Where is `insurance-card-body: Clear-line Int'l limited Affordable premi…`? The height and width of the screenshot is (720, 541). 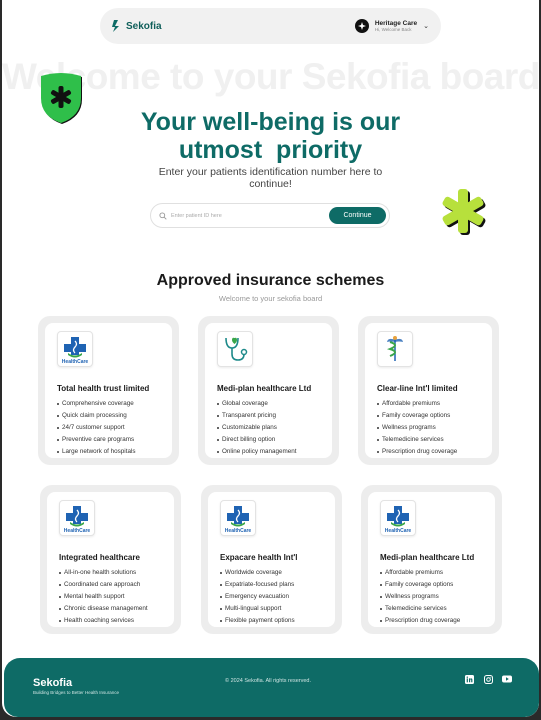 insurance-card-body: Clear-line Int'l limited Affordable premi… is located at coordinates (428, 390).